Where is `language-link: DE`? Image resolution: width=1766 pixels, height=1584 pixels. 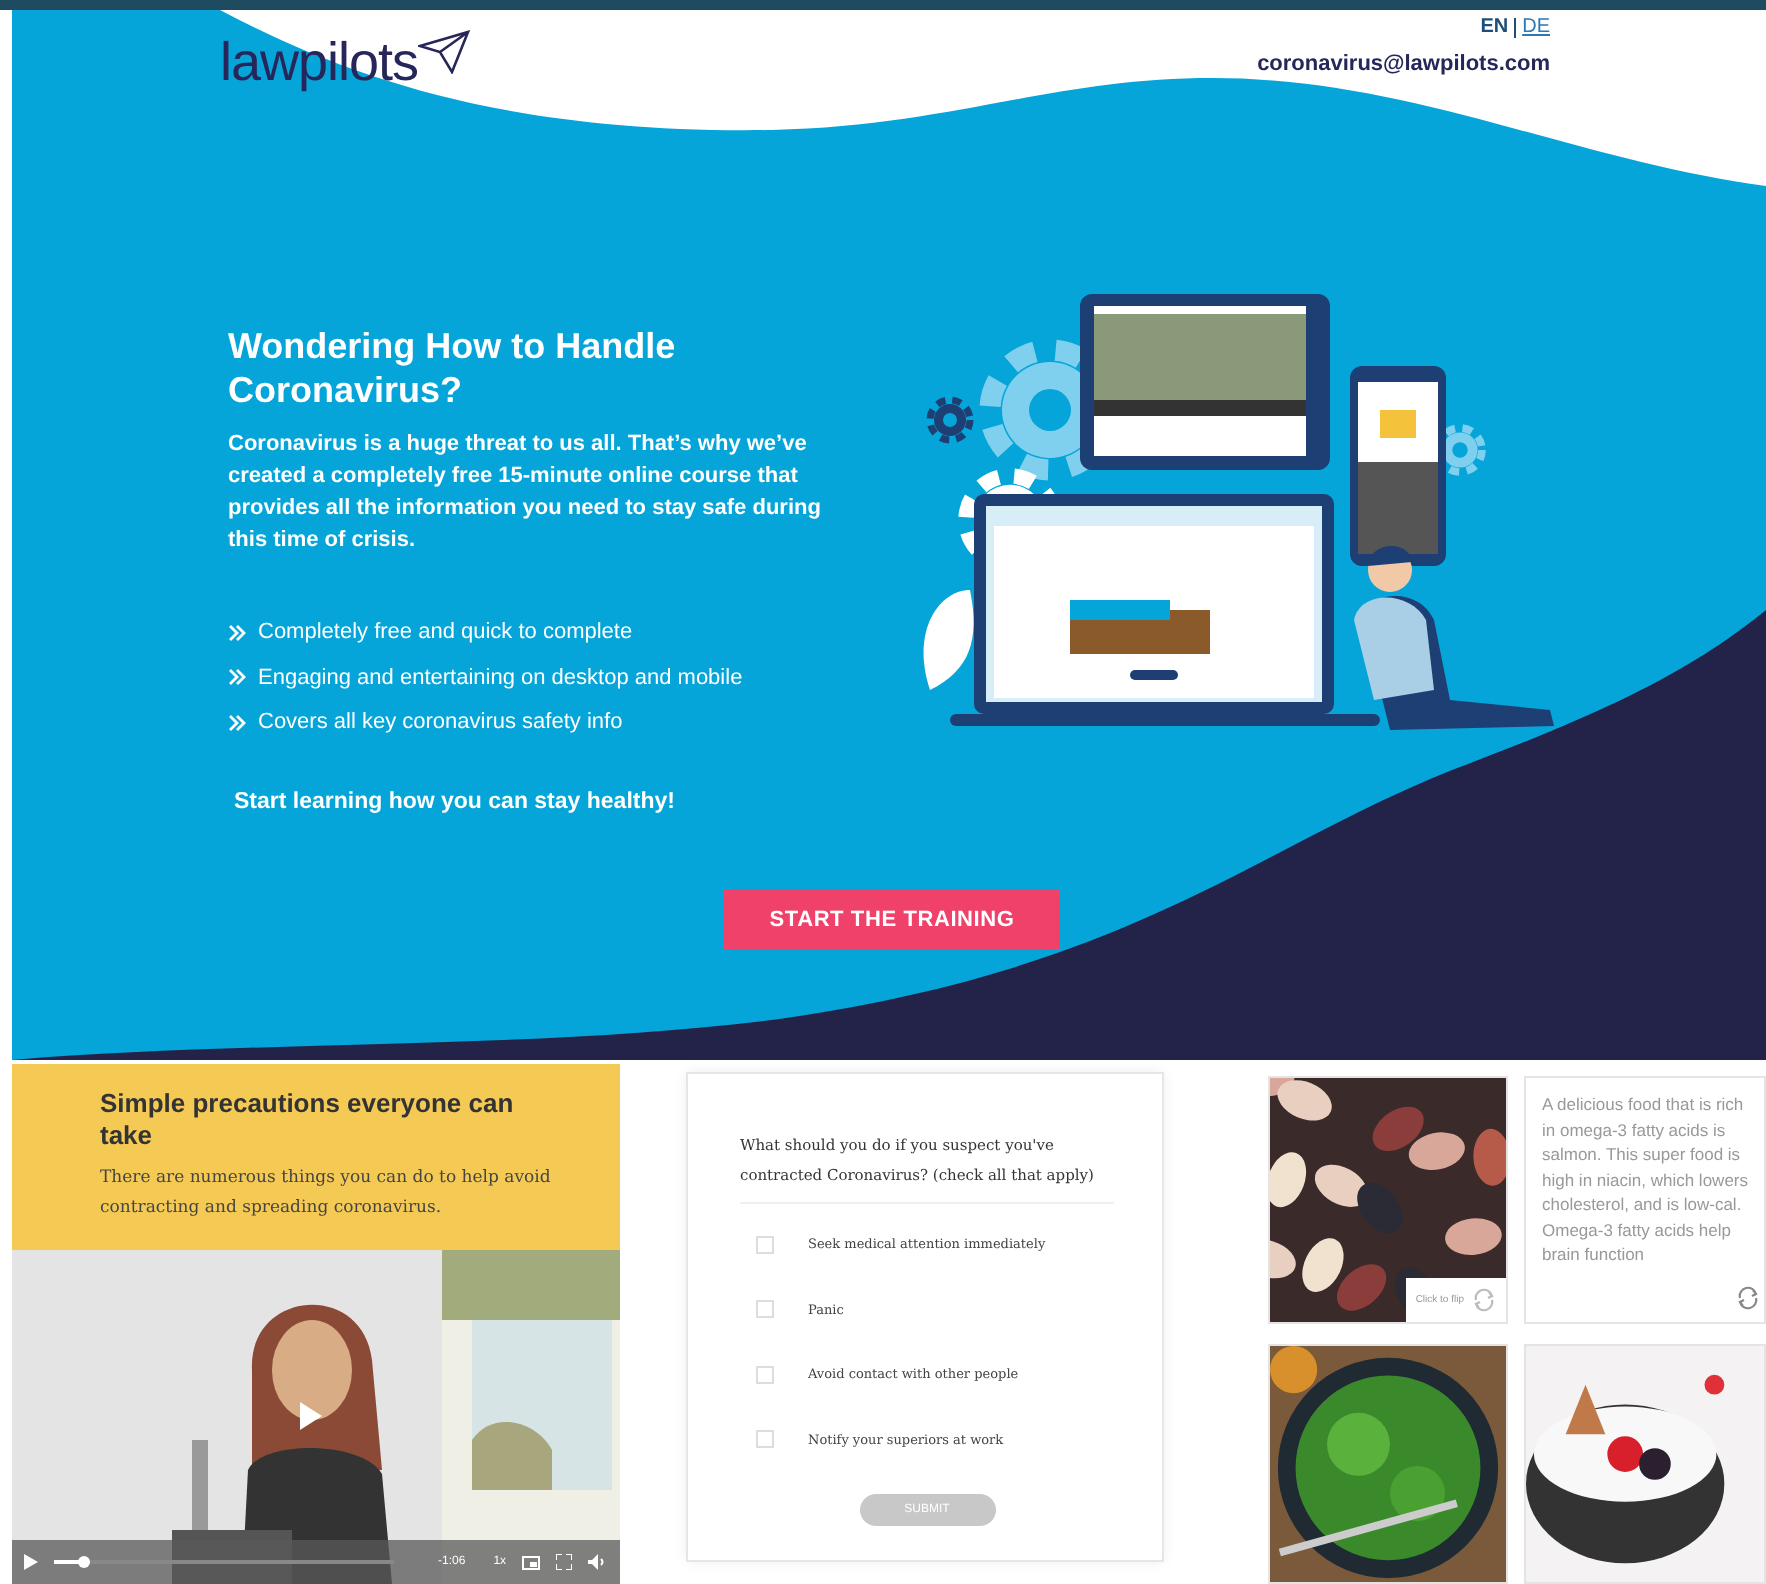
language-link: DE is located at coordinates (1536, 27).